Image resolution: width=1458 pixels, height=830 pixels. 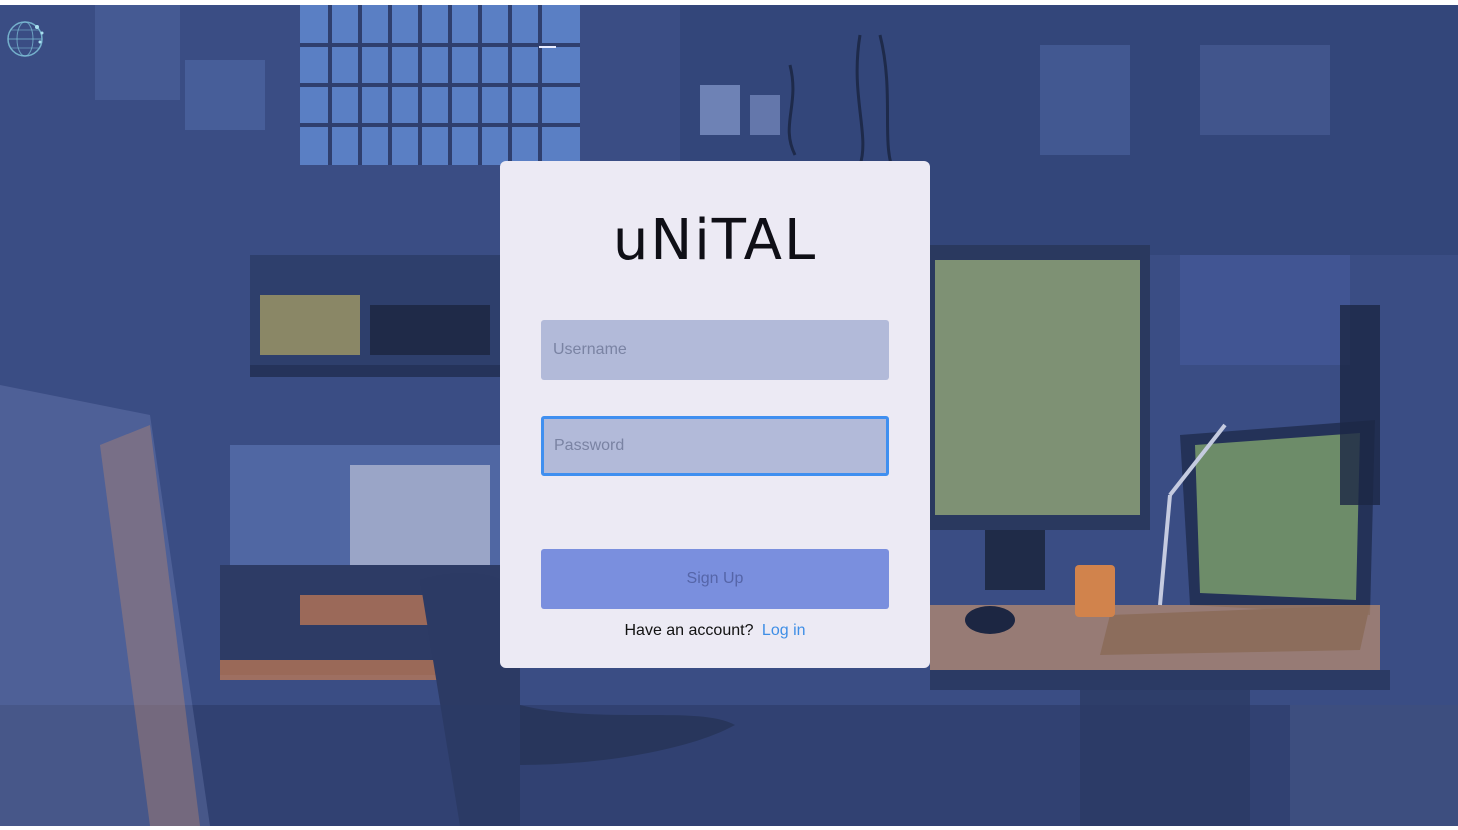 I want to click on brand-title: uNiTAL, so click(x=715, y=240).